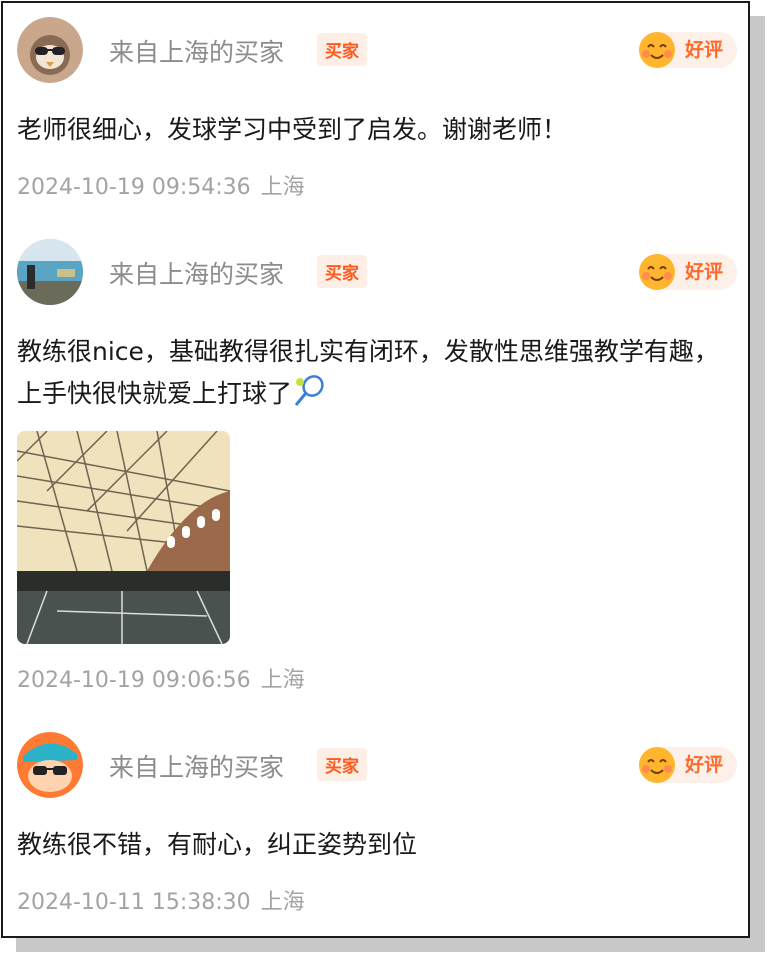 This screenshot has width=767, height=953. I want to click on tennis-court-photo, so click(123, 537).